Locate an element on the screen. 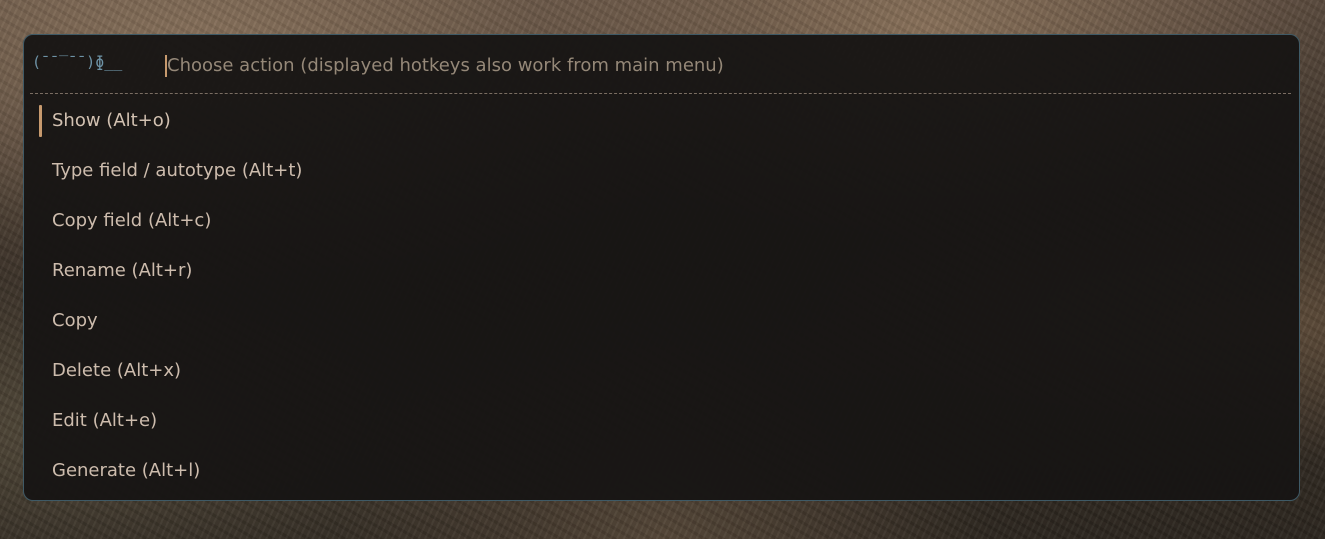 The image size is (1325, 539). action-item-generate: Generate (Alt+l) is located at coordinates (661, 470).